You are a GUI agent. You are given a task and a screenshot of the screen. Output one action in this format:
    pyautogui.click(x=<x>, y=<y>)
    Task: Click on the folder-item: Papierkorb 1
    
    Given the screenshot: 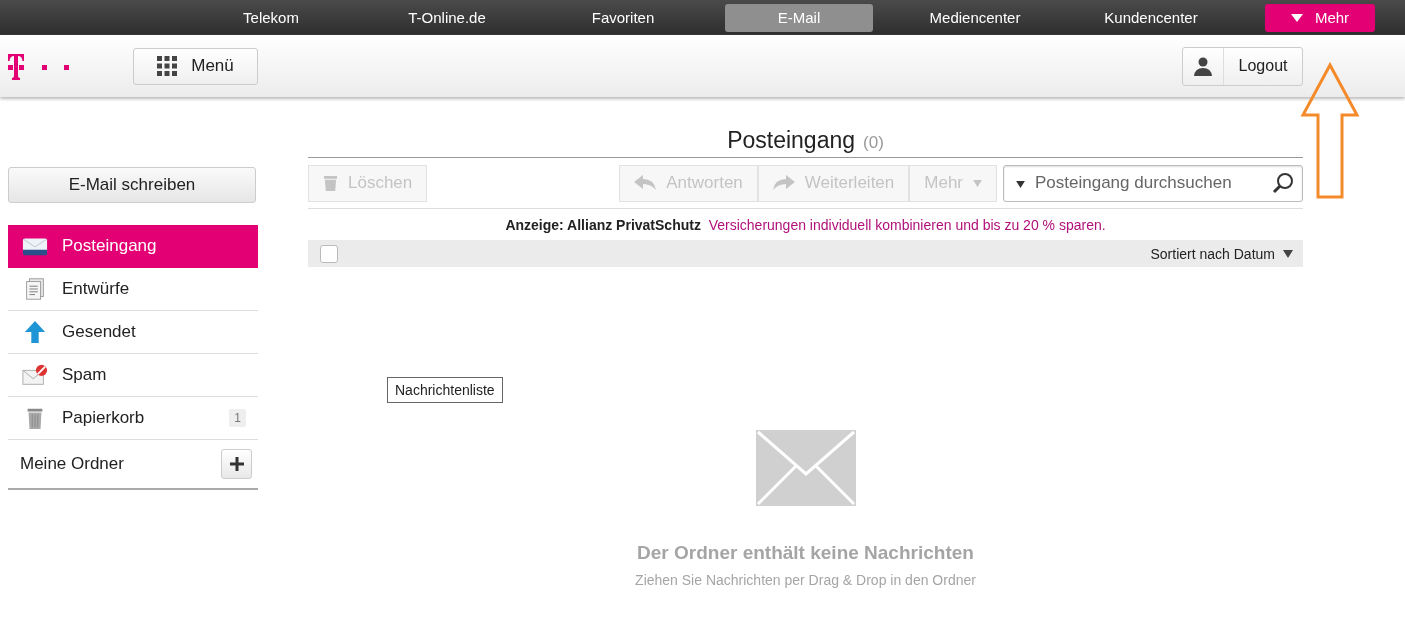 What is the action you would take?
    pyautogui.click(x=133, y=418)
    